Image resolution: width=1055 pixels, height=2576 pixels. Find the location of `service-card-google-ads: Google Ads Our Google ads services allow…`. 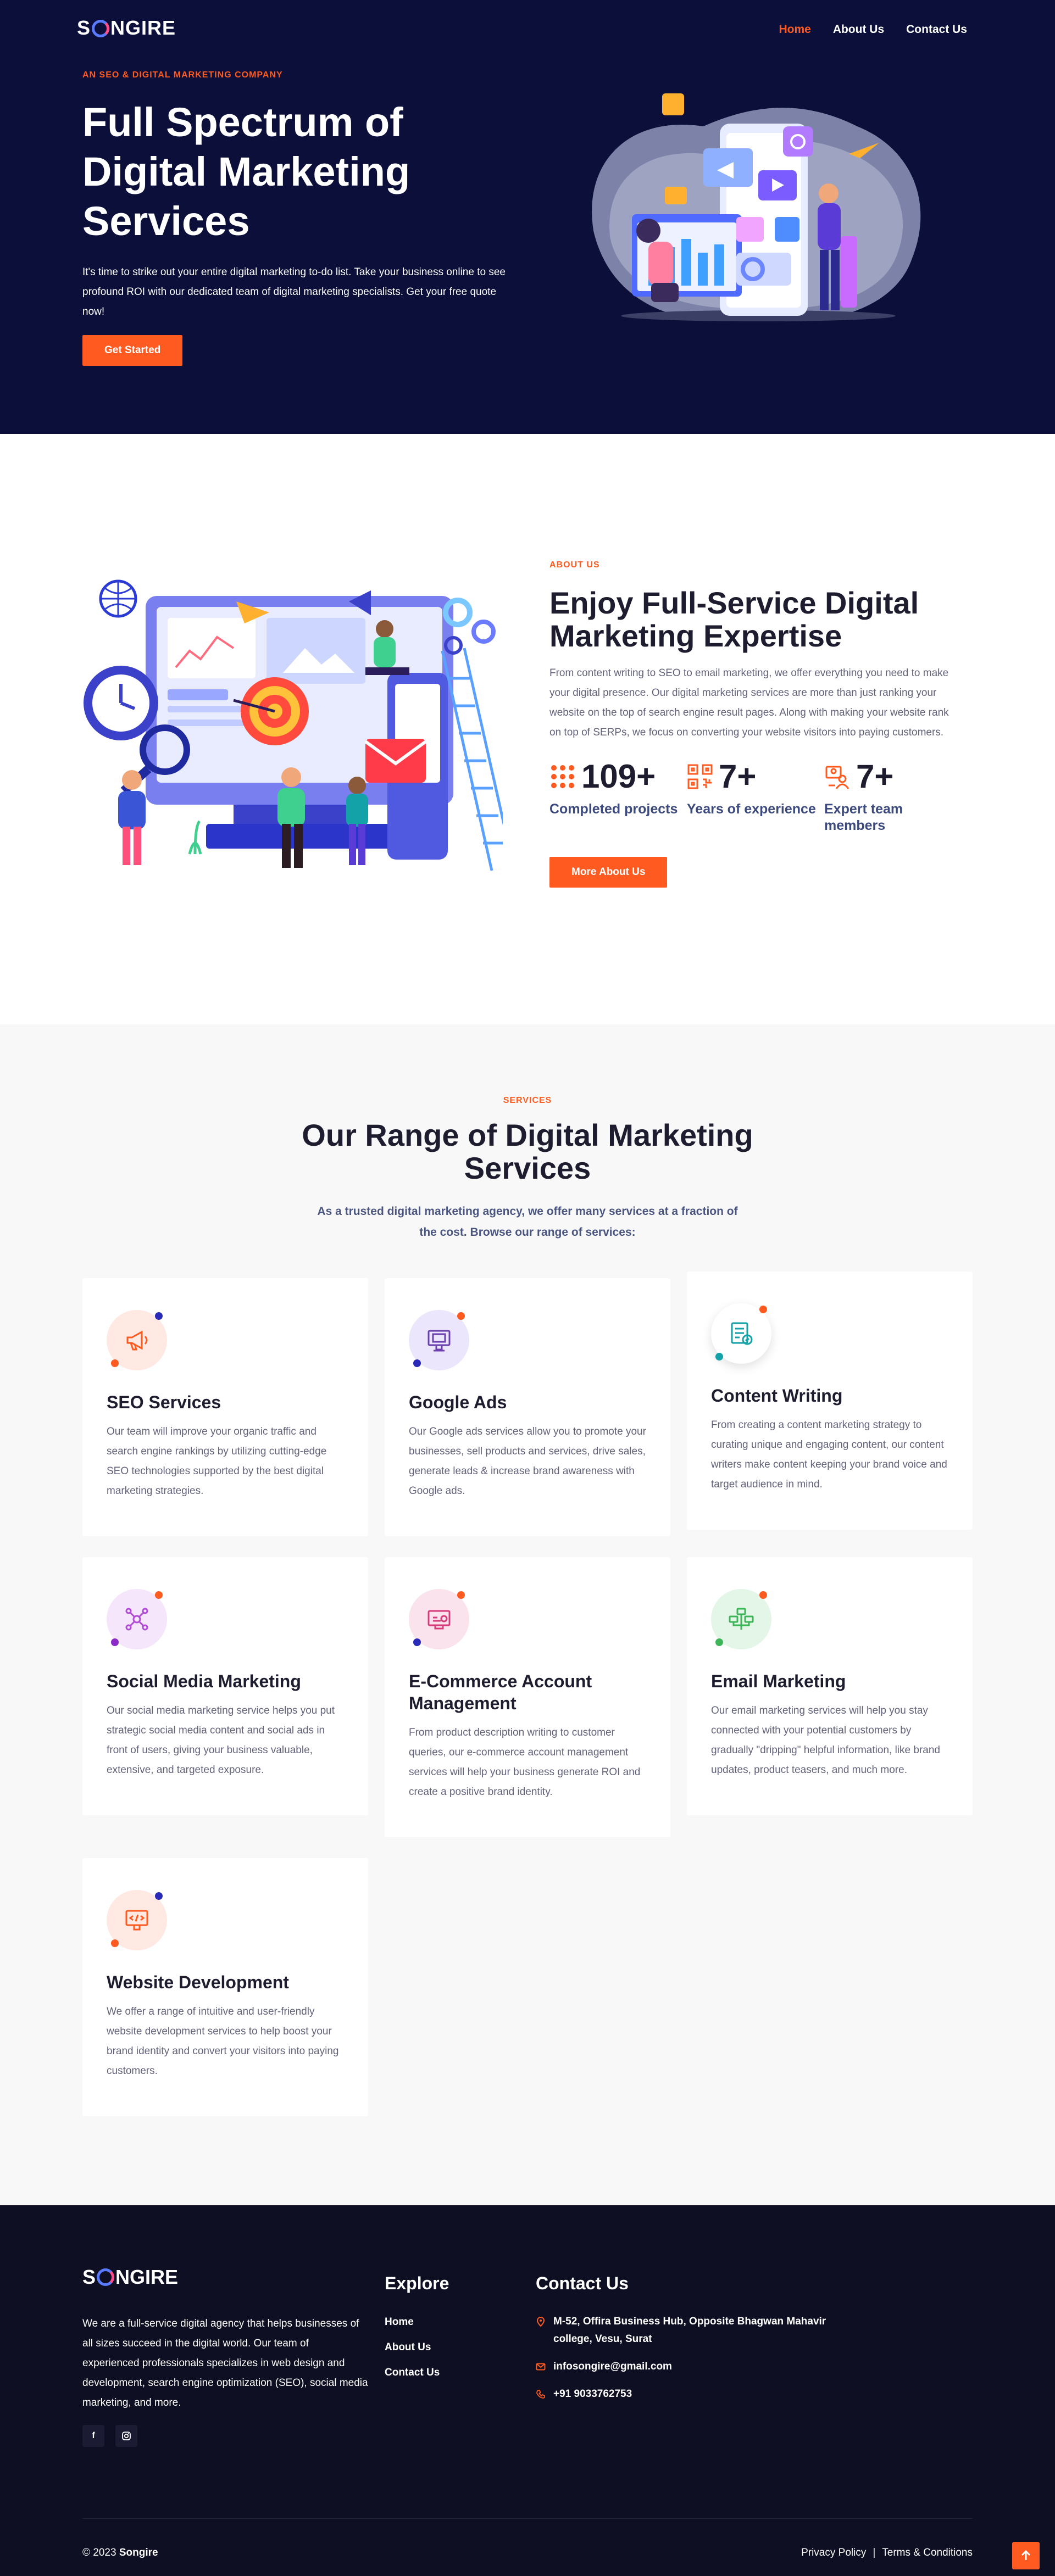

service-card-google-ads: Google Ads Our Google ads services allow… is located at coordinates (527, 1407).